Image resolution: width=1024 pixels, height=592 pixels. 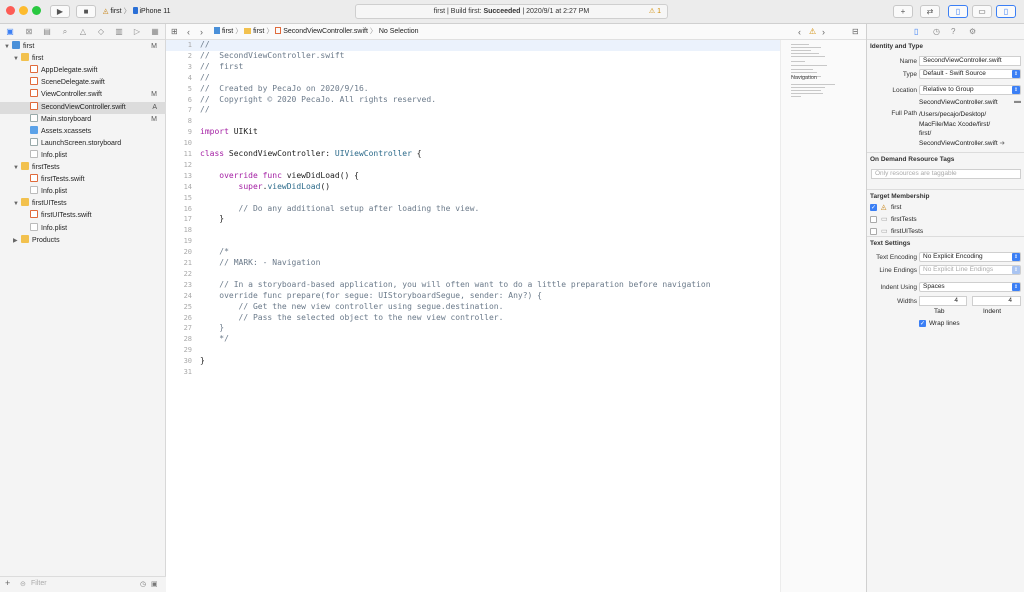 I want to click on odr-tags-field: Only resources are taggable, so click(x=946, y=174).